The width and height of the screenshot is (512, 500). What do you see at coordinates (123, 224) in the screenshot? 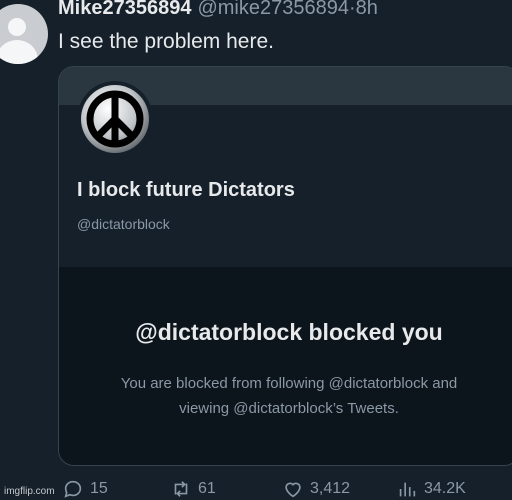
I see `profile-handle: @dictatorblock` at bounding box center [123, 224].